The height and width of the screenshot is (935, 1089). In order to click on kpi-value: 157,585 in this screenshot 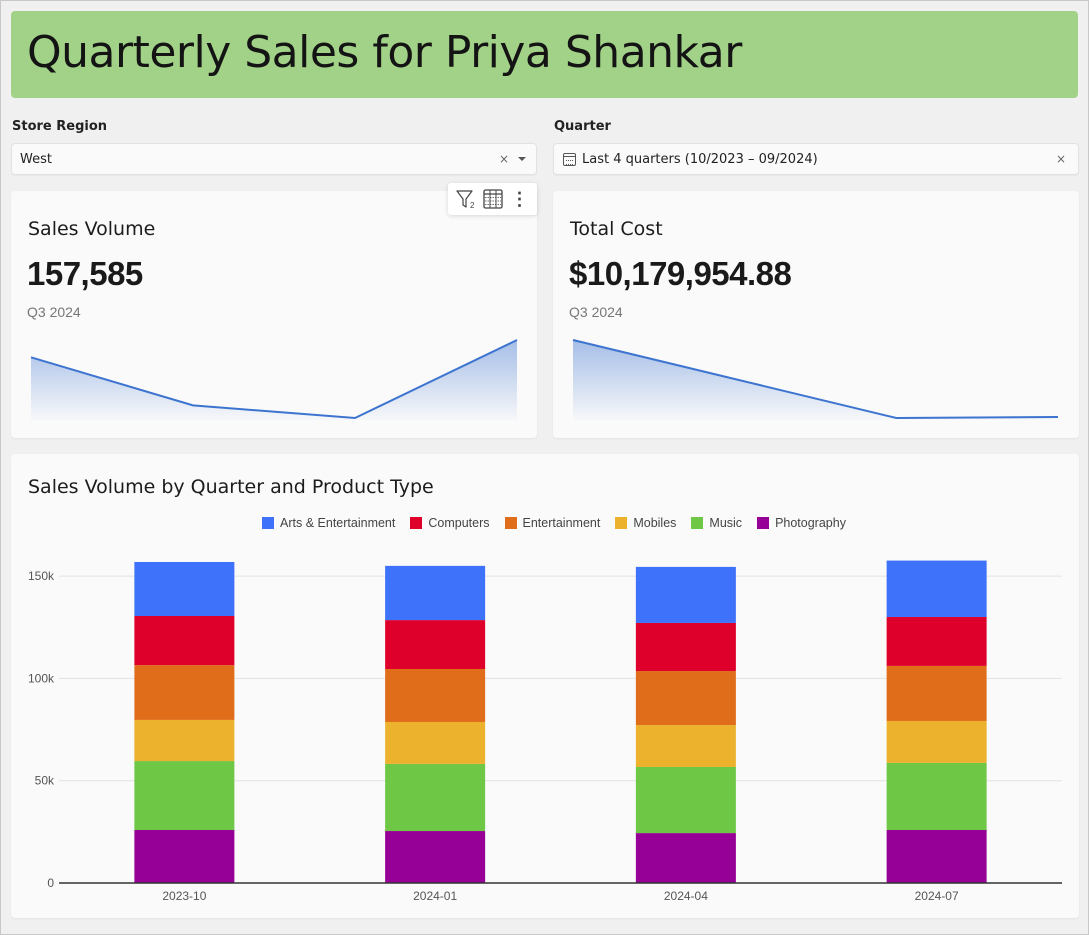, I will do `click(85, 273)`.